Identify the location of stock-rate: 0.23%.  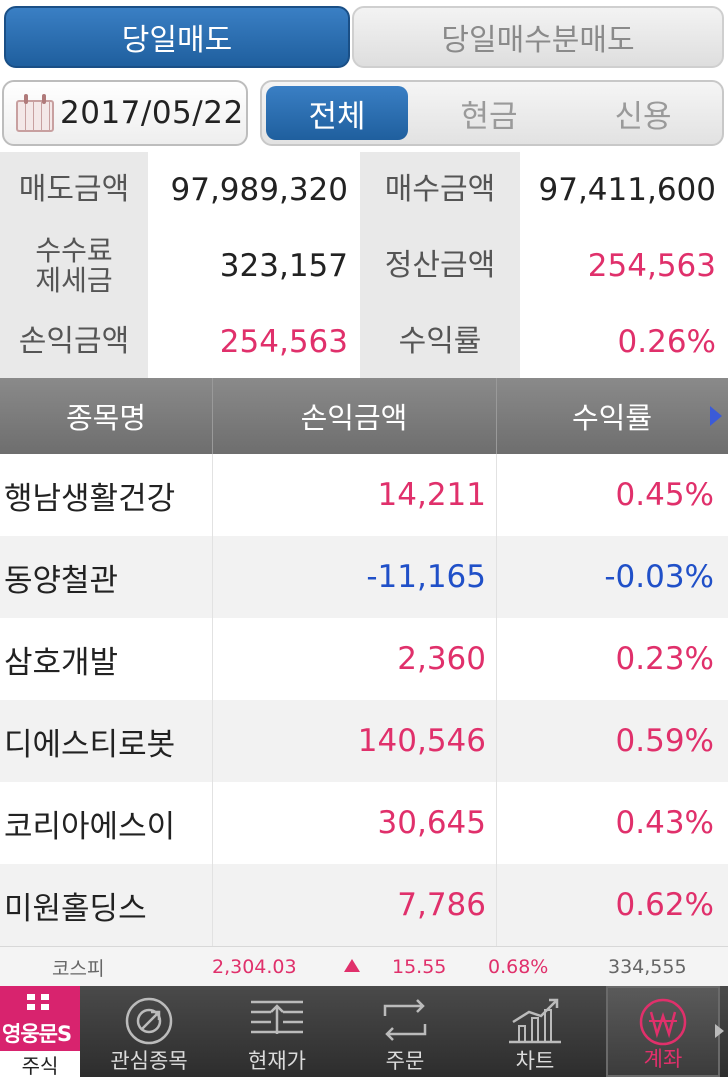
(664, 659).